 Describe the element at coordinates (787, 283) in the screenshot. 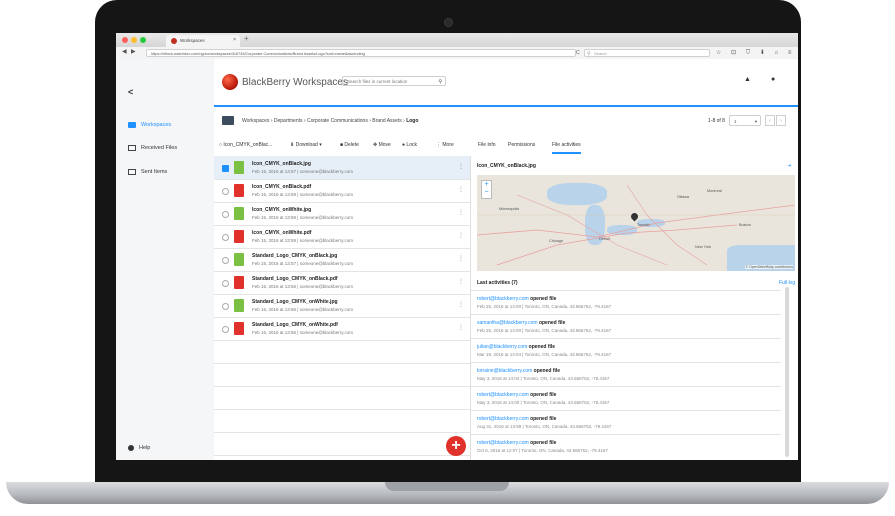

I see `full-log-link: Full log` at that location.